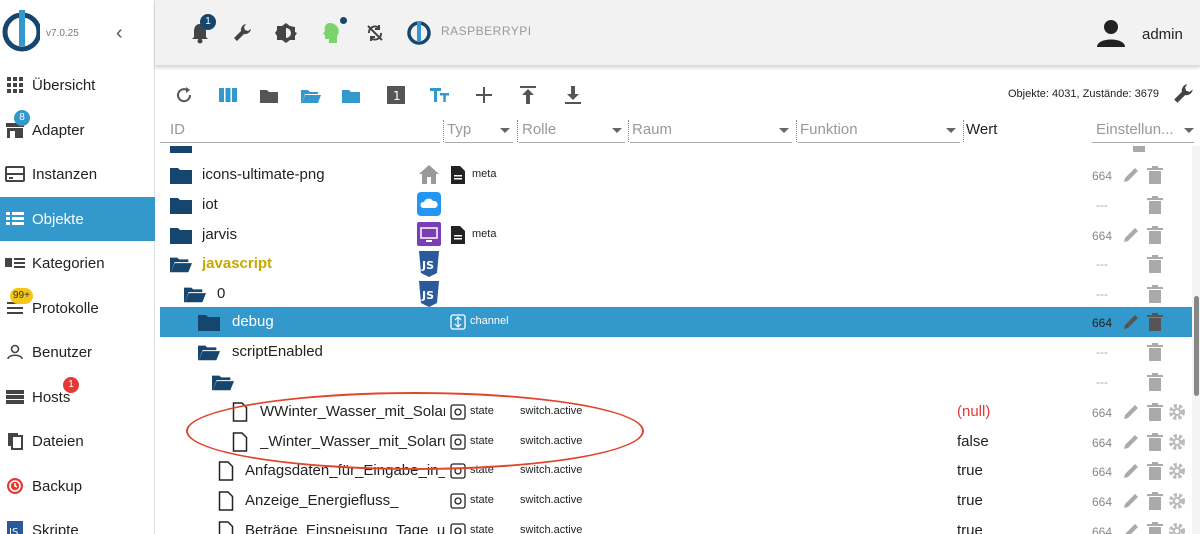 This screenshot has height=534, width=1200. What do you see at coordinates (375, 33) in the screenshot?
I see `sync-off-icon` at bounding box center [375, 33].